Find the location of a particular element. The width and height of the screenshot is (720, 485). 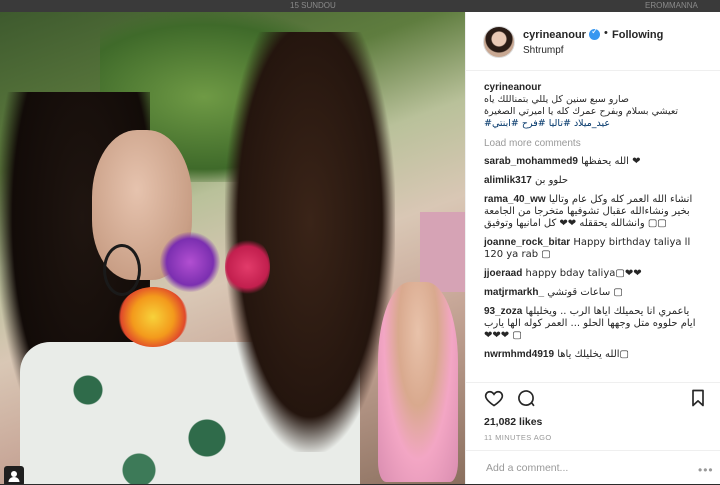

load-more-comments-link: Load more comments is located at coordinates (595, 143).